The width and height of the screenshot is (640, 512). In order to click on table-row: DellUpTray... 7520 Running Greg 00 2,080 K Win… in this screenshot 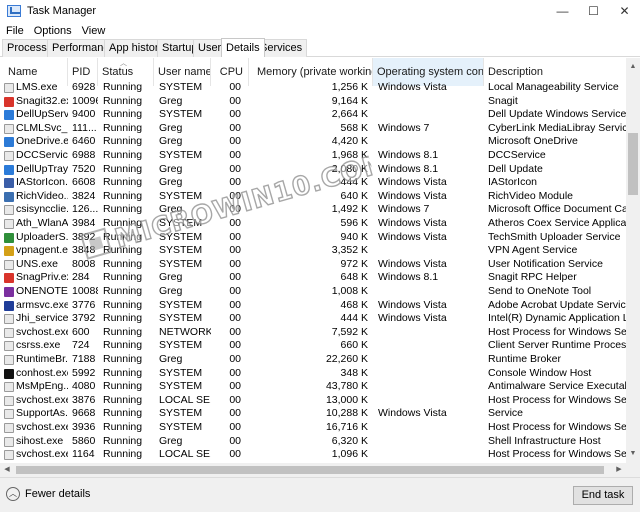, I will do `click(313, 170)`.